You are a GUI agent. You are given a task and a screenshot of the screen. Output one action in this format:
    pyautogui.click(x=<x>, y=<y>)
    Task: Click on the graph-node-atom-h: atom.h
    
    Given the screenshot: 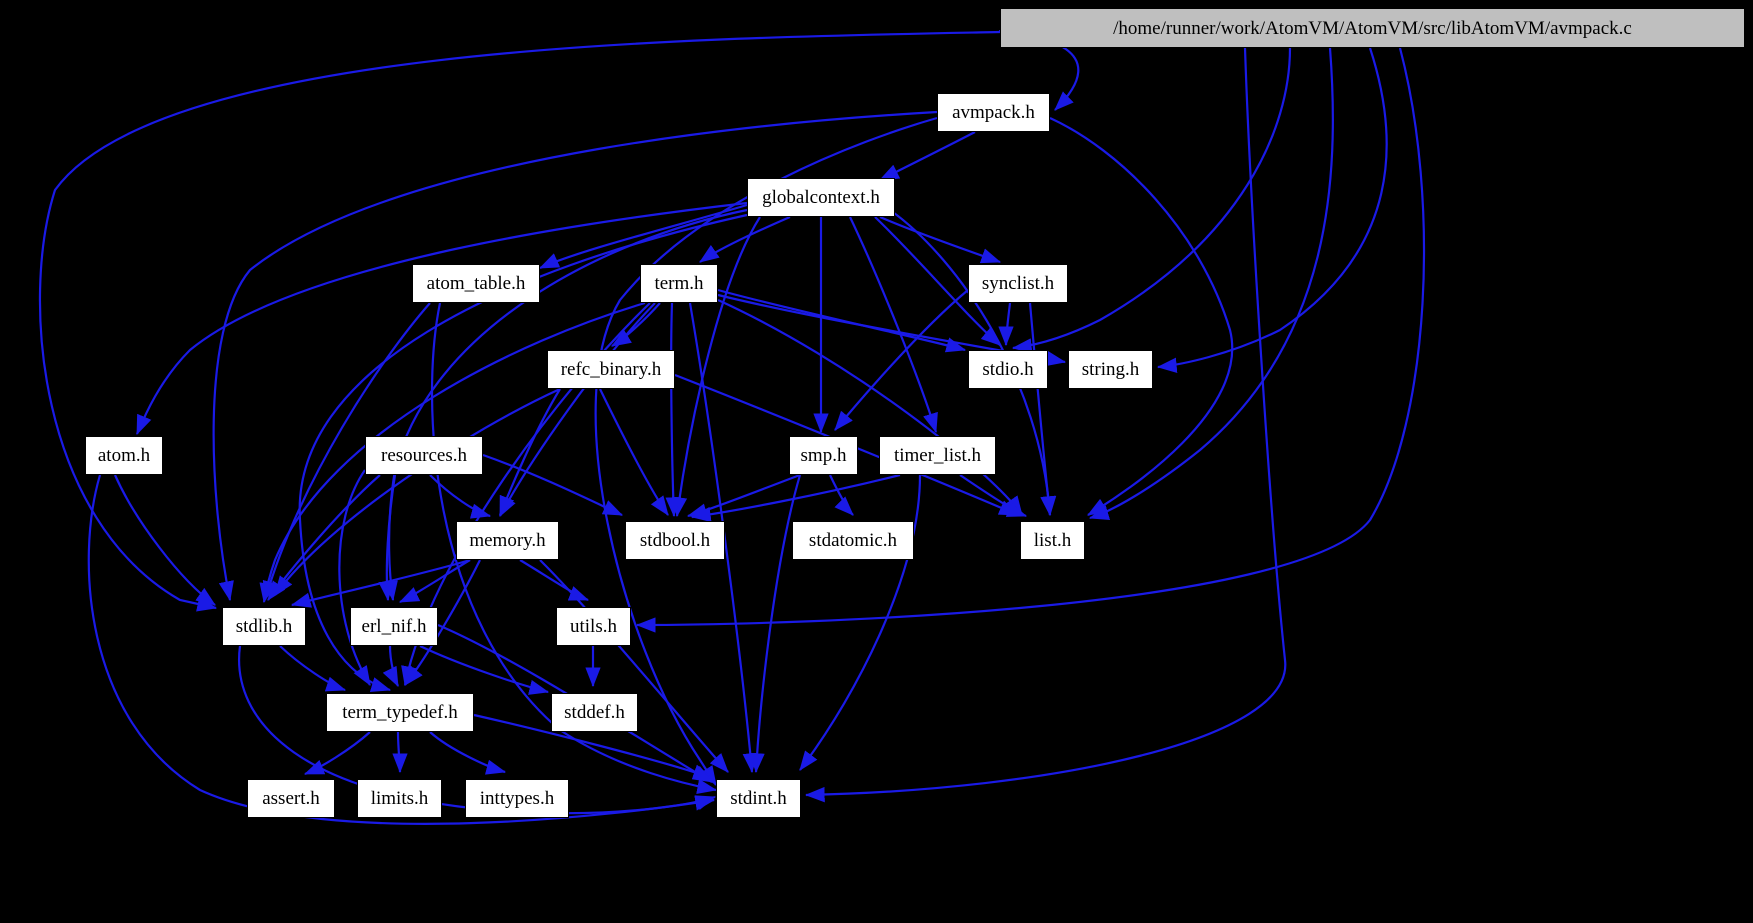 What is the action you would take?
    pyautogui.click(x=124, y=455)
    